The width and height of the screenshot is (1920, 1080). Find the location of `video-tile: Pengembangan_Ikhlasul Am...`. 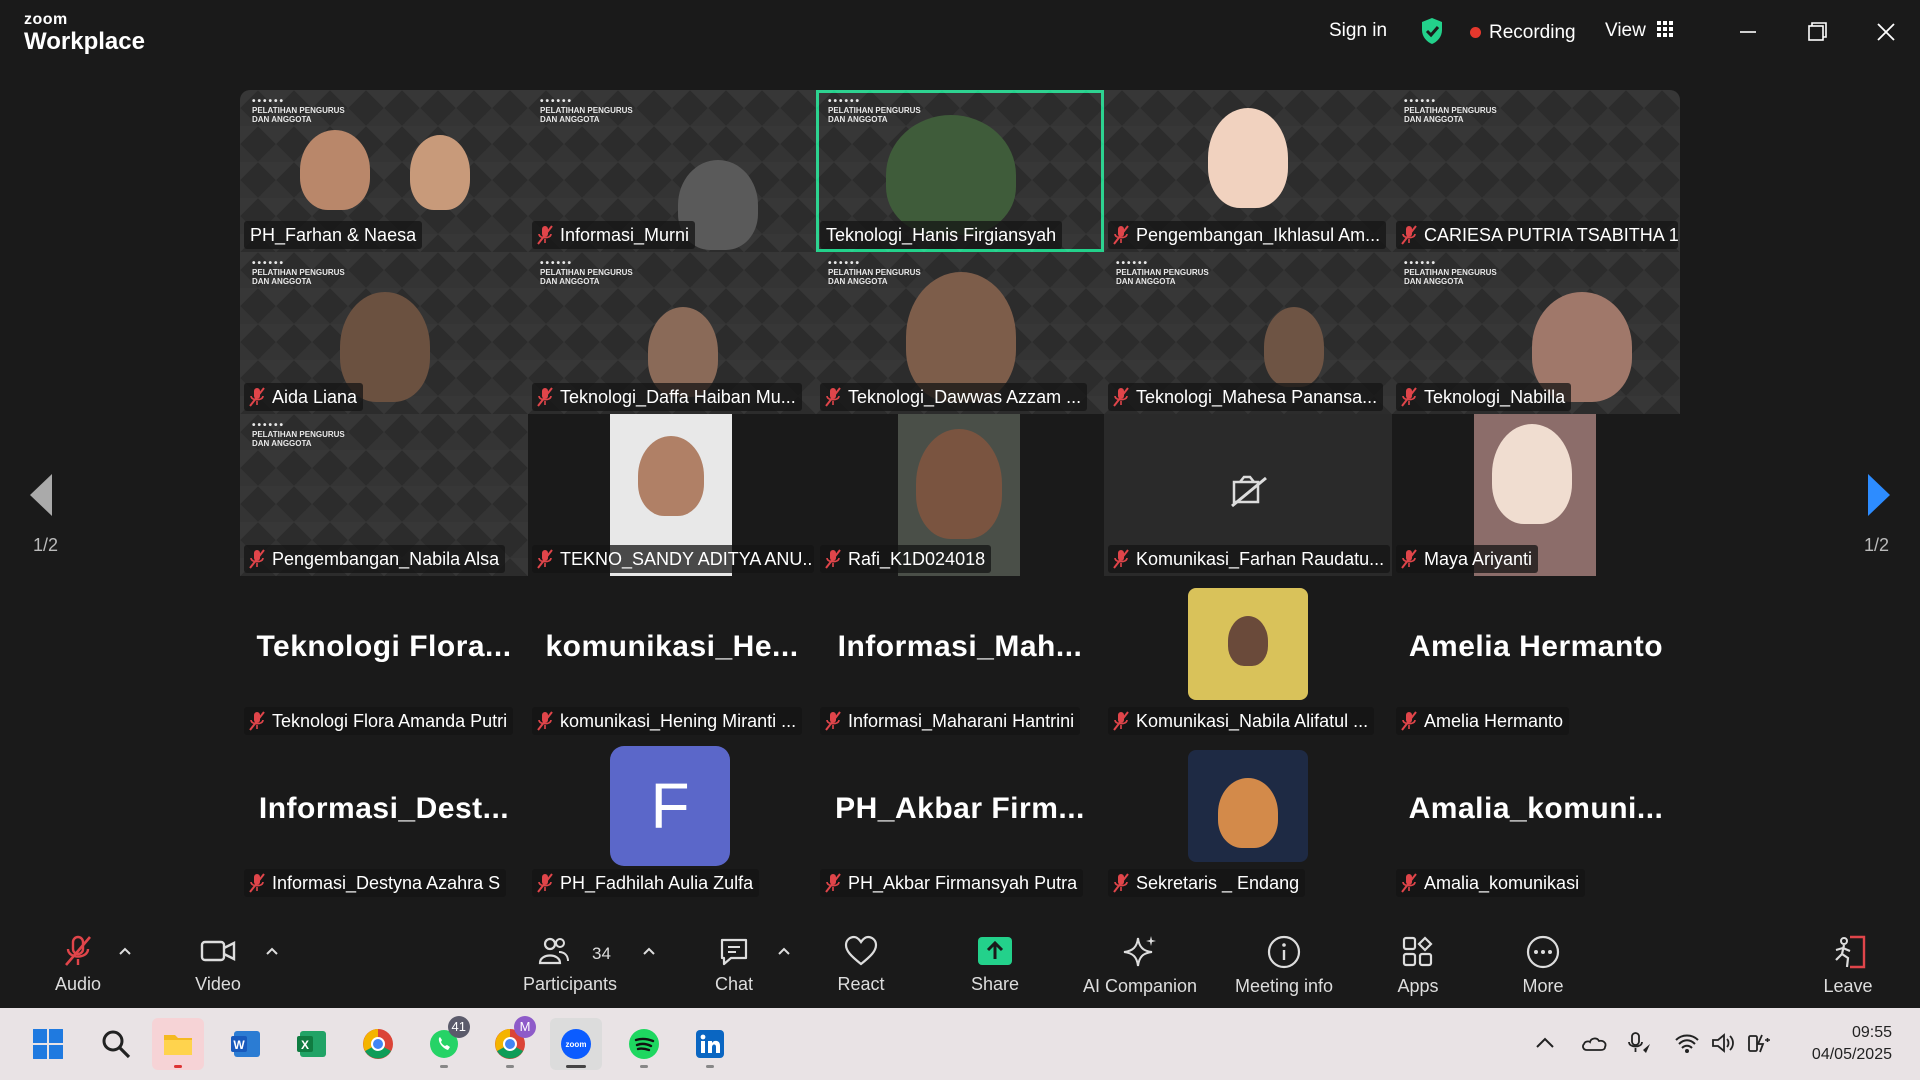

video-tile: Pengembangan_Ikhlasul Am... is located at coordinates (1248, 171).